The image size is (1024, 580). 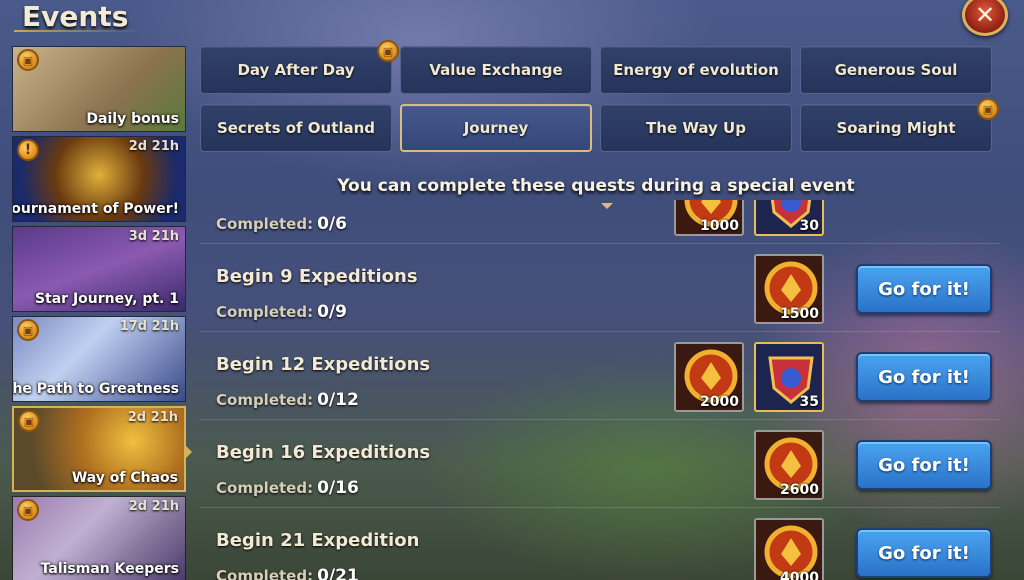 I want to click on event-card-star-journey: 3d 21h Star Journey, pt. 1, so click(x=99, y=269).